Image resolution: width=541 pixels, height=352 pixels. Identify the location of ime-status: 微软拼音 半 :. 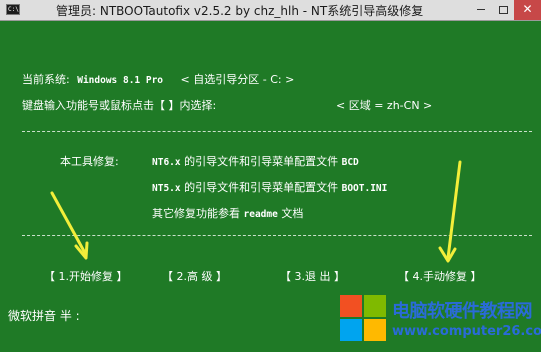
(44, 316).